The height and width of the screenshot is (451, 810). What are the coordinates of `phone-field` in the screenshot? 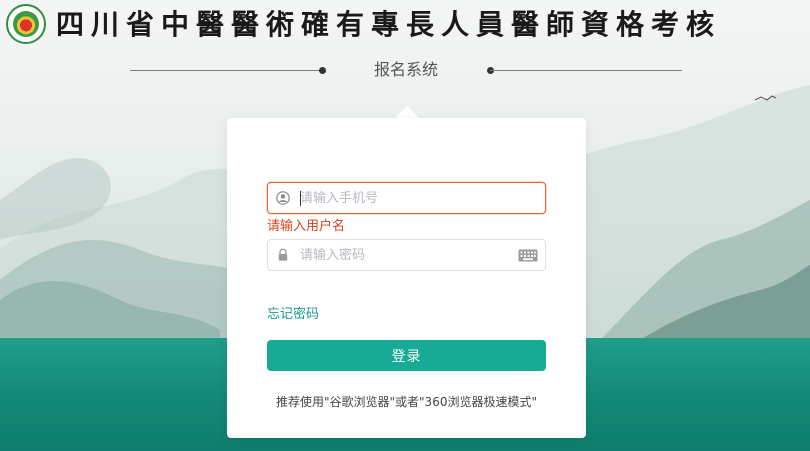 It's located at (406, 198).